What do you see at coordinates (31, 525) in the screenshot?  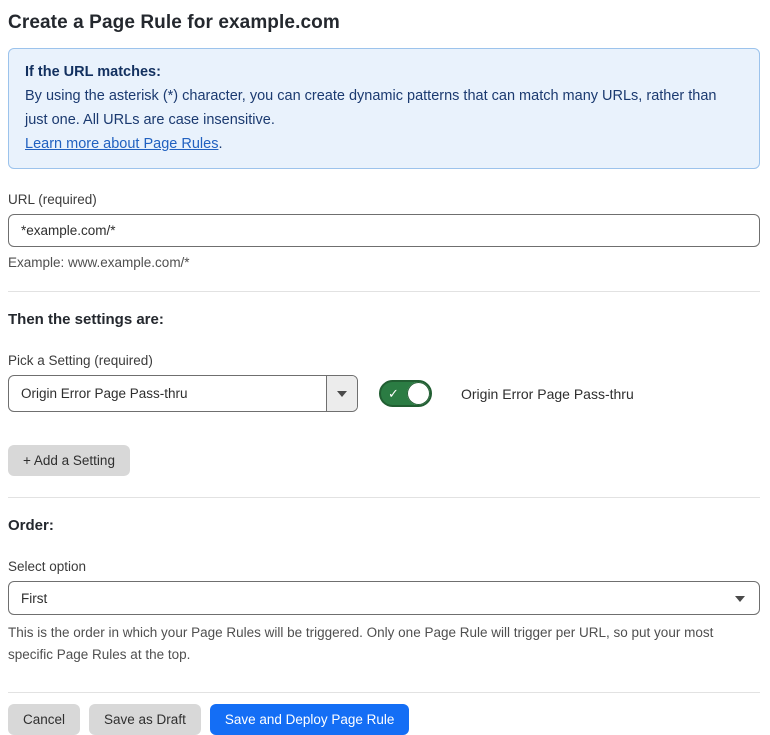 I see `order-section-heading: Order:` at bounding box center [31, 525].